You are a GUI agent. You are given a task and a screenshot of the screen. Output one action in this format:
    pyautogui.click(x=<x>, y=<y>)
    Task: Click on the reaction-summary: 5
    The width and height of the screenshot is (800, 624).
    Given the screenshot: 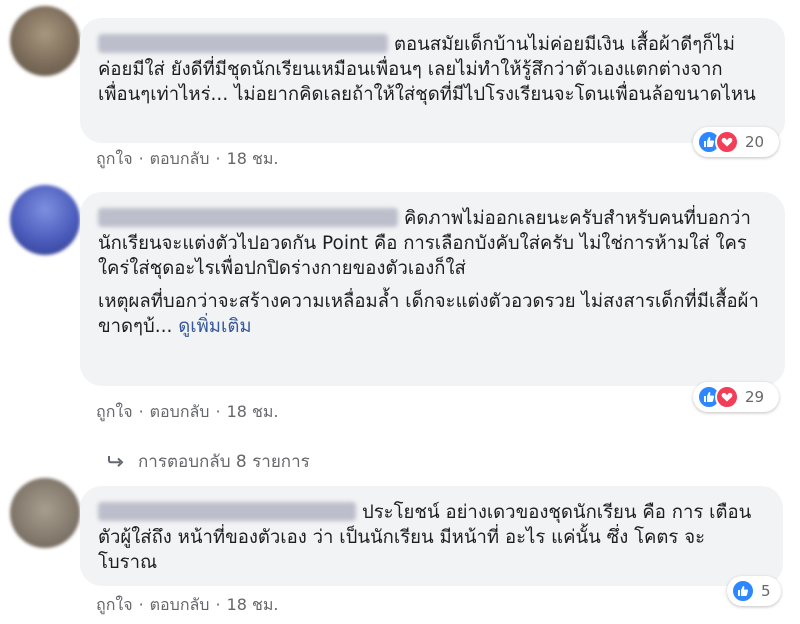 What is the action you would take?
    pyautogui.click(x=754, y=591)
    